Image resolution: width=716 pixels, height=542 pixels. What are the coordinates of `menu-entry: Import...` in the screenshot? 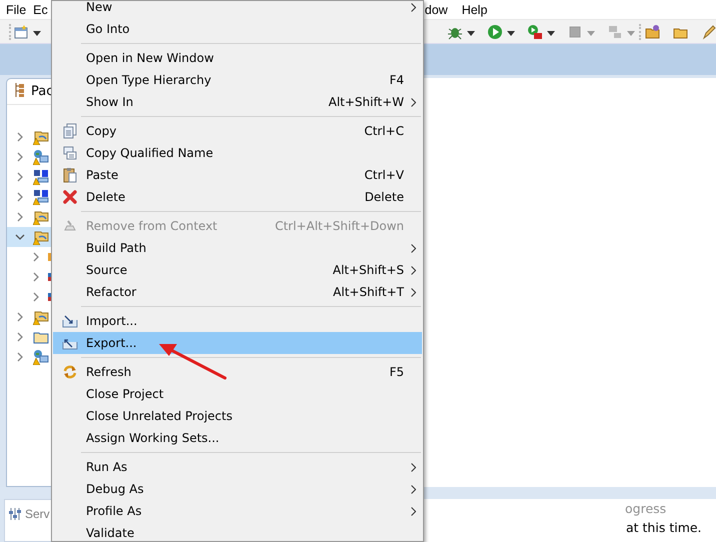 It's located at (237, 321).